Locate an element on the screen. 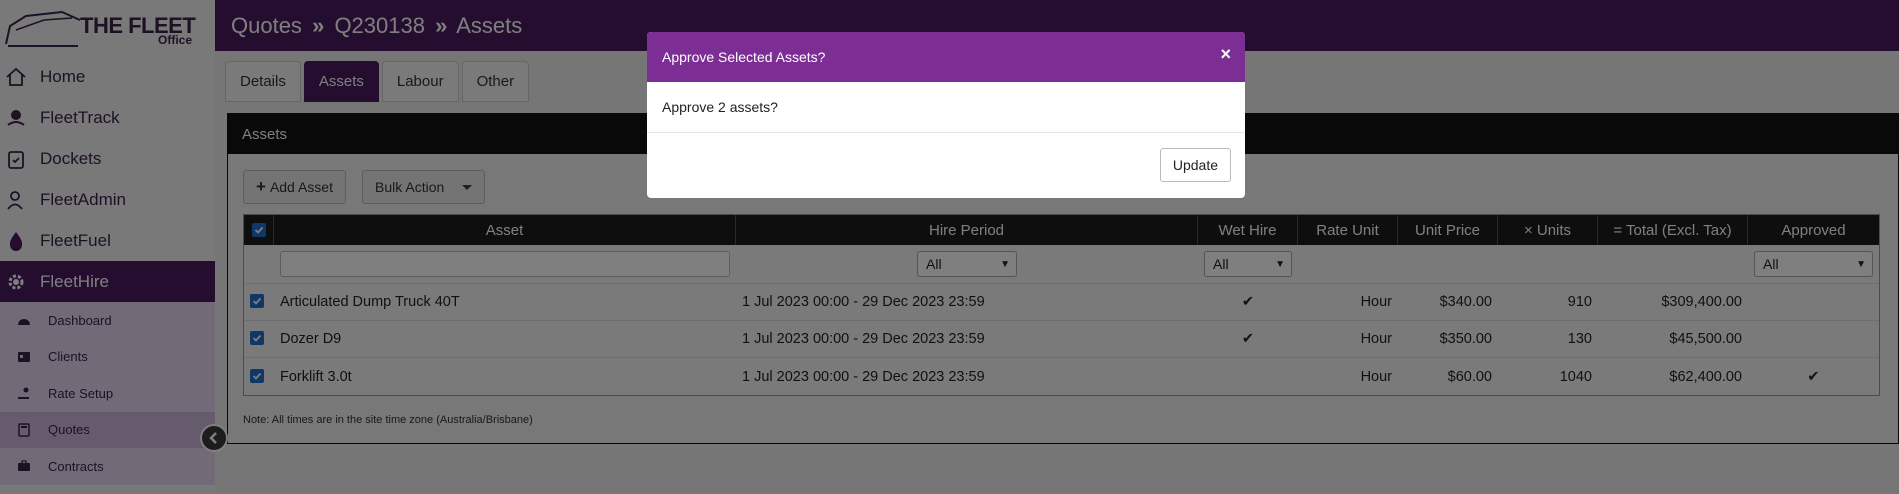 Image resolution: width=1899 pixels, height=494 pixels. close-icon: × is located at coordinates (1225, 54).